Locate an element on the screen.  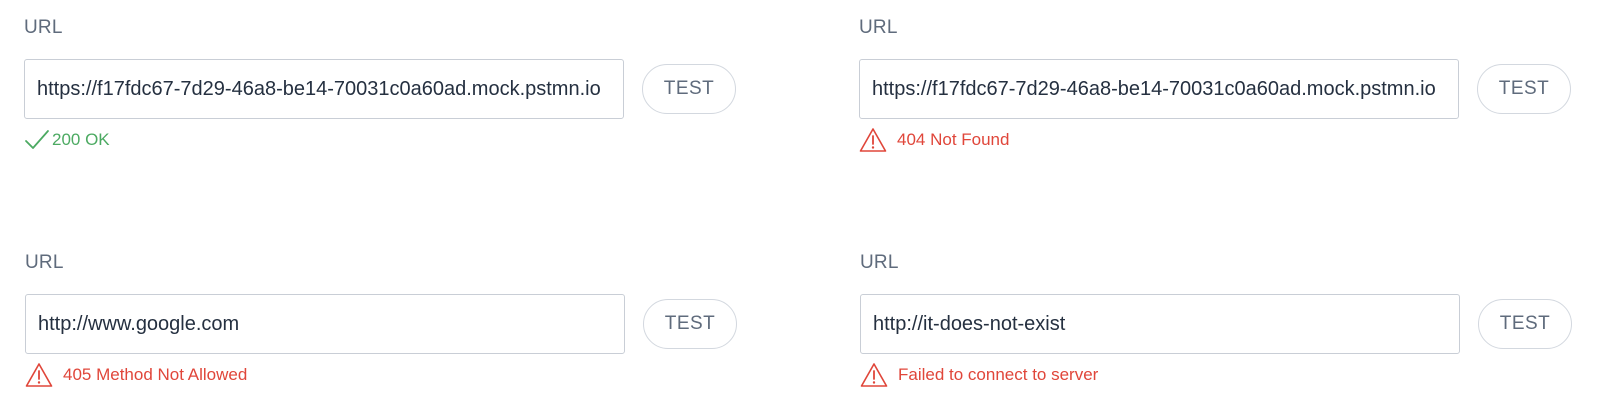
status-message: 404 Not Found is located at coordinates (934, 140).